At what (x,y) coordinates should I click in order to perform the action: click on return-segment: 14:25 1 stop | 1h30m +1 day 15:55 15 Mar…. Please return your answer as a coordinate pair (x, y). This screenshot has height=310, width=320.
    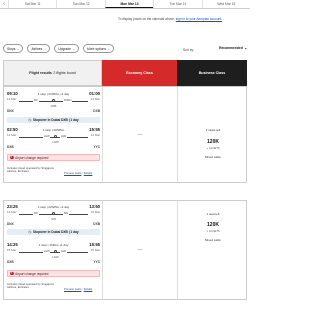
    Looking at the image, I should click on (53, 253).